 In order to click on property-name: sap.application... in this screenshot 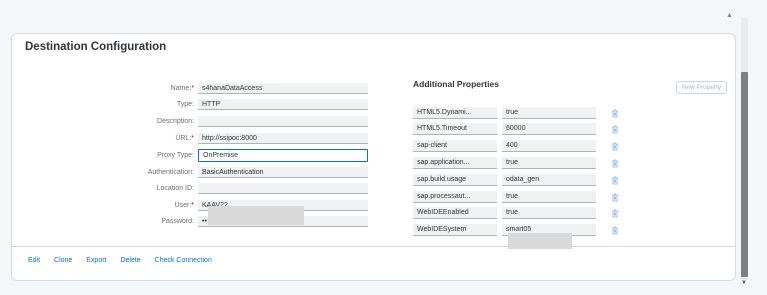, I will do `click(455, 163)`.